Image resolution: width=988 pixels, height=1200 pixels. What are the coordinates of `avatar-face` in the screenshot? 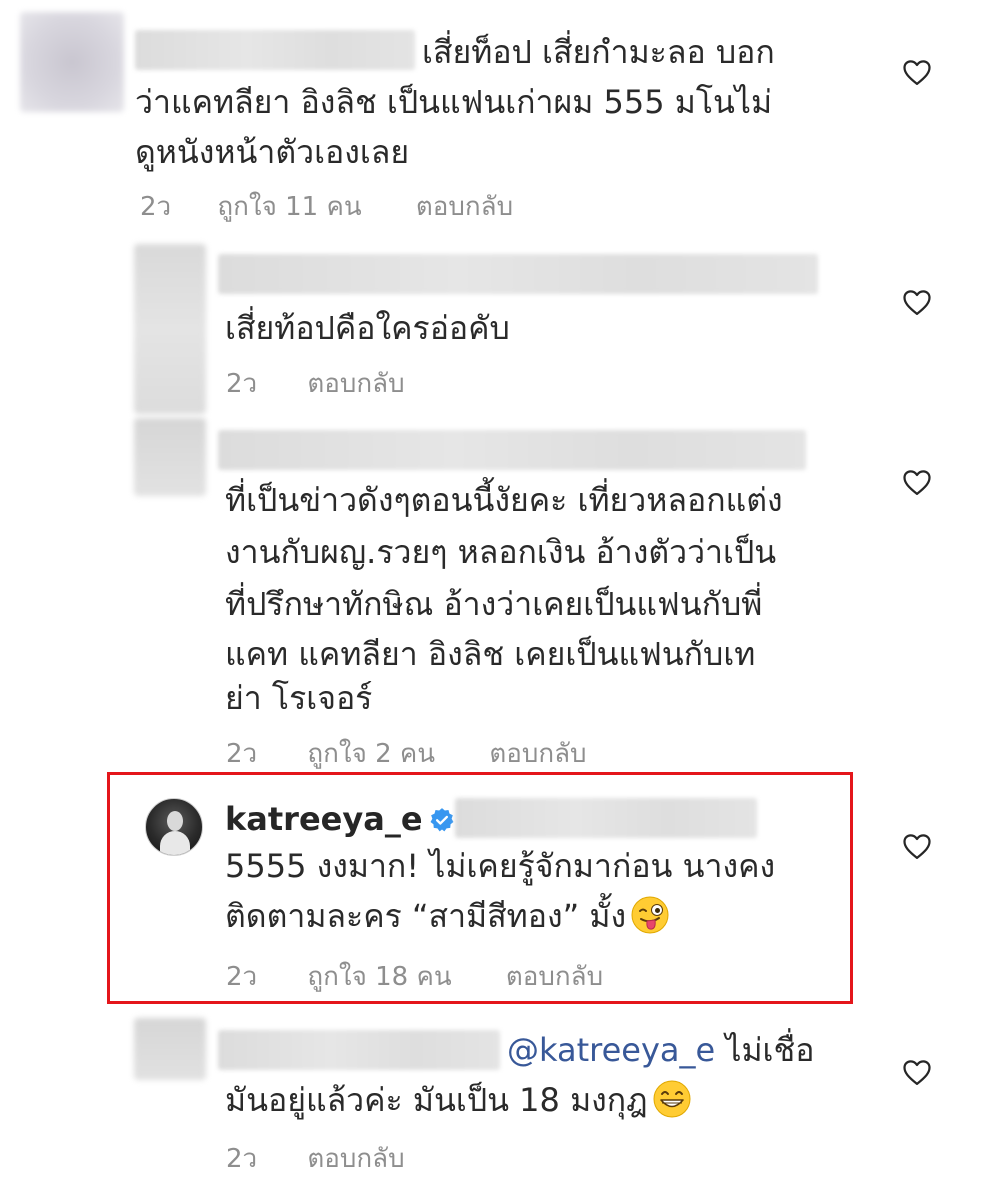 It's located at (175, 821).